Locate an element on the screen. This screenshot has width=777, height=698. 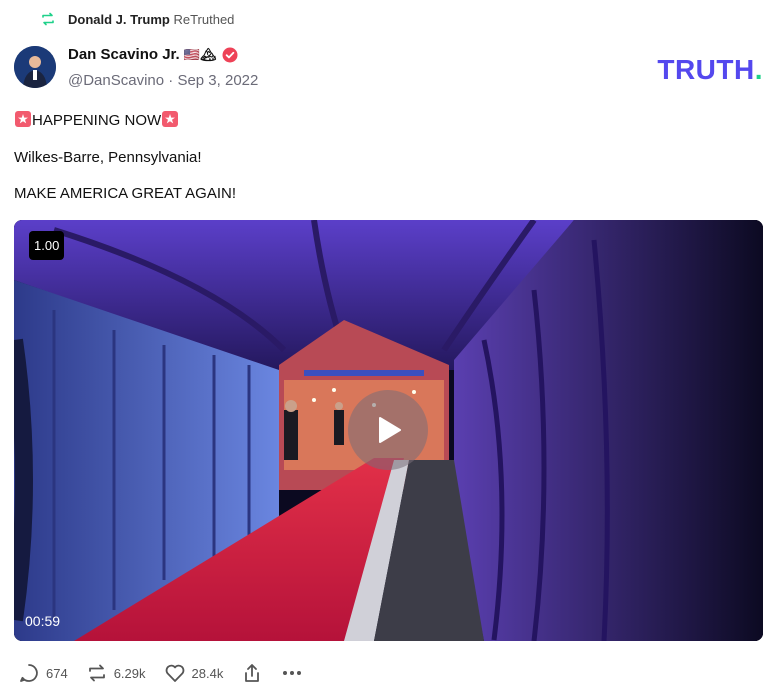
repost-count: 6.29k is located at coordinates (129, 673).